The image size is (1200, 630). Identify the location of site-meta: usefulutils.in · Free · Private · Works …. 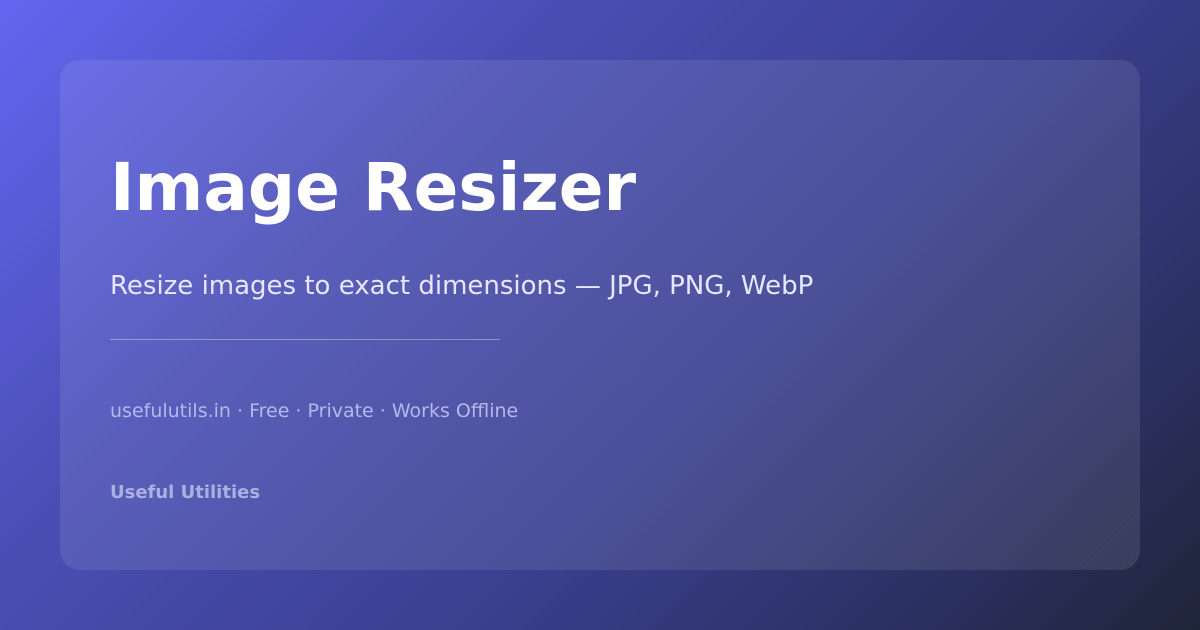
(314, 411).